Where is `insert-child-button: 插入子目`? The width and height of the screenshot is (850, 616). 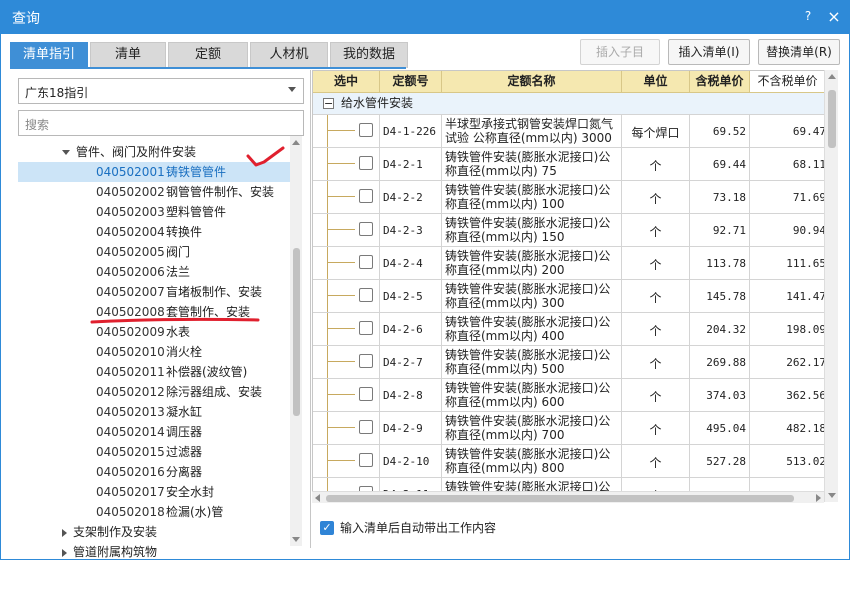
insert-child-button: 插入子目 is located at coordinates (620, 52).